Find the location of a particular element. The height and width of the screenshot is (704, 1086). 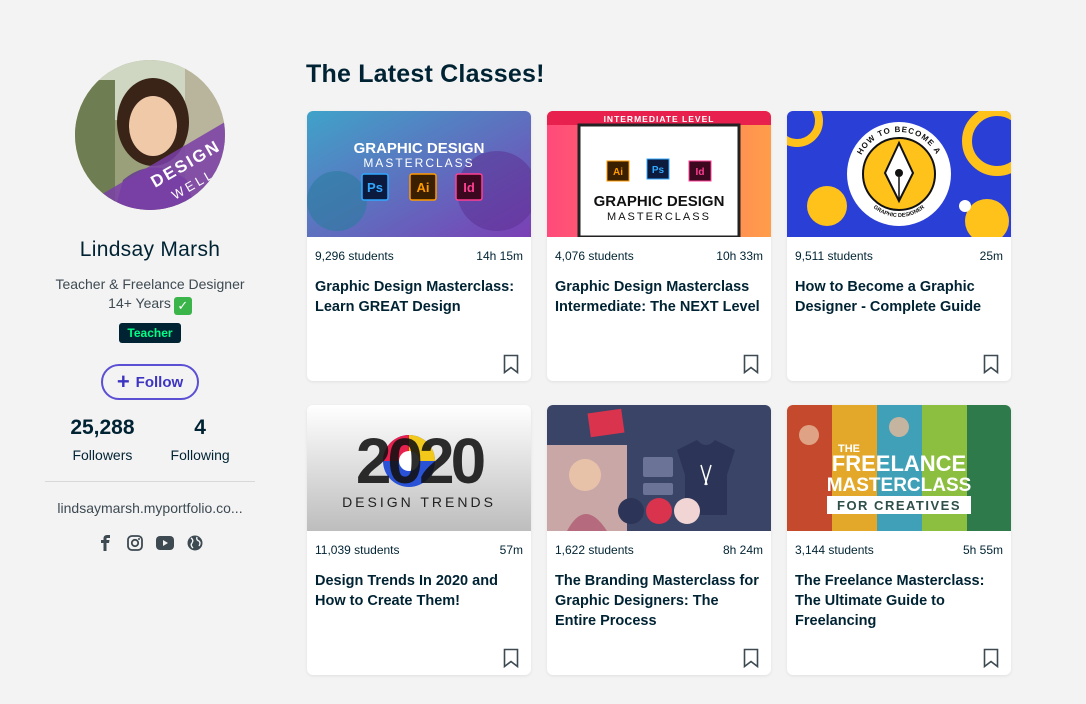

check-icon: ✓ is located at coordinates (182, 306).